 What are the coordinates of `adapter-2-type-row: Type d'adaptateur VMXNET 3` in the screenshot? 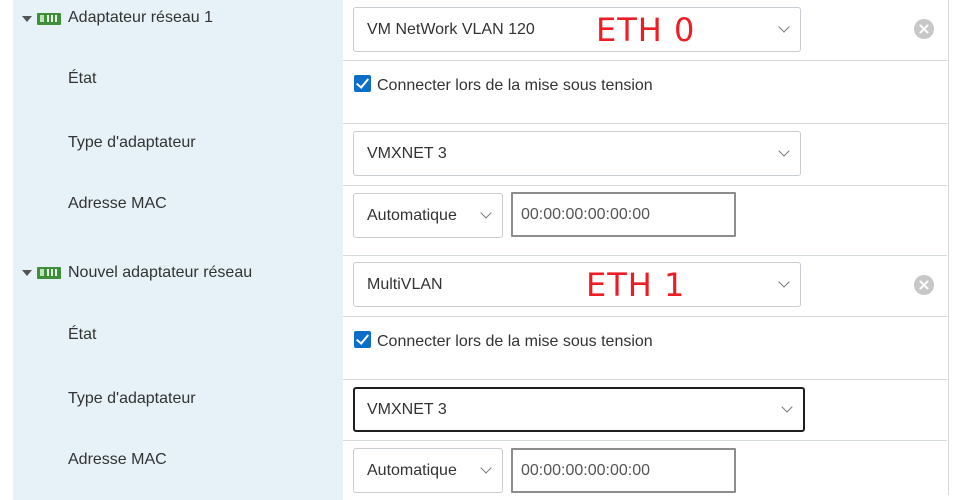 It's located at (480, 410).